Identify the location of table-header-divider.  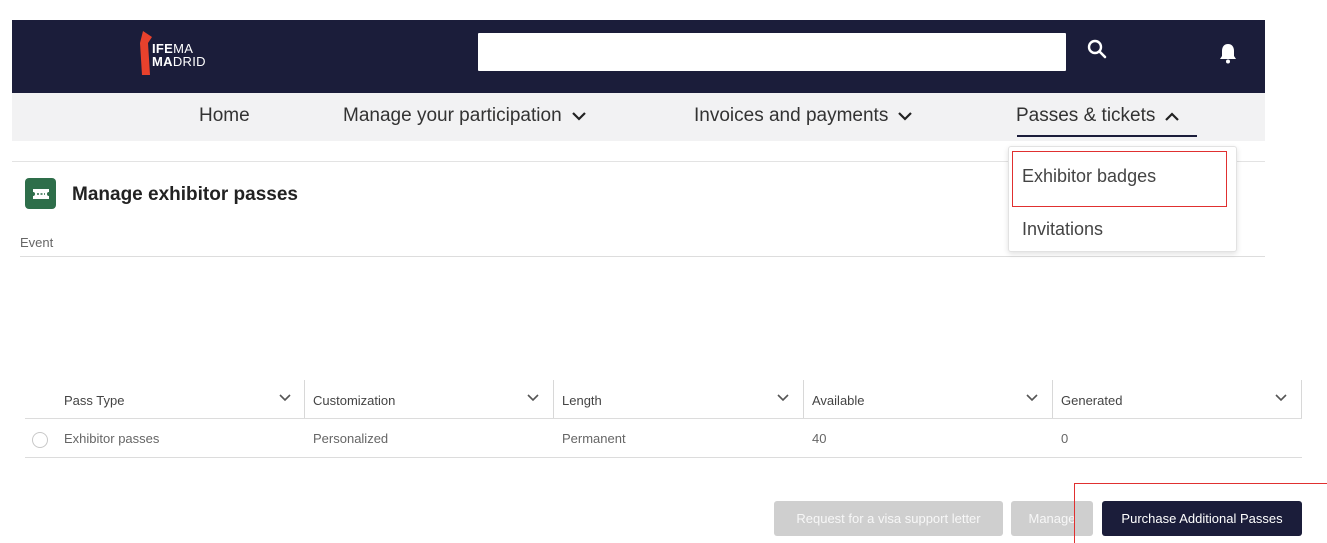
(663, 418).